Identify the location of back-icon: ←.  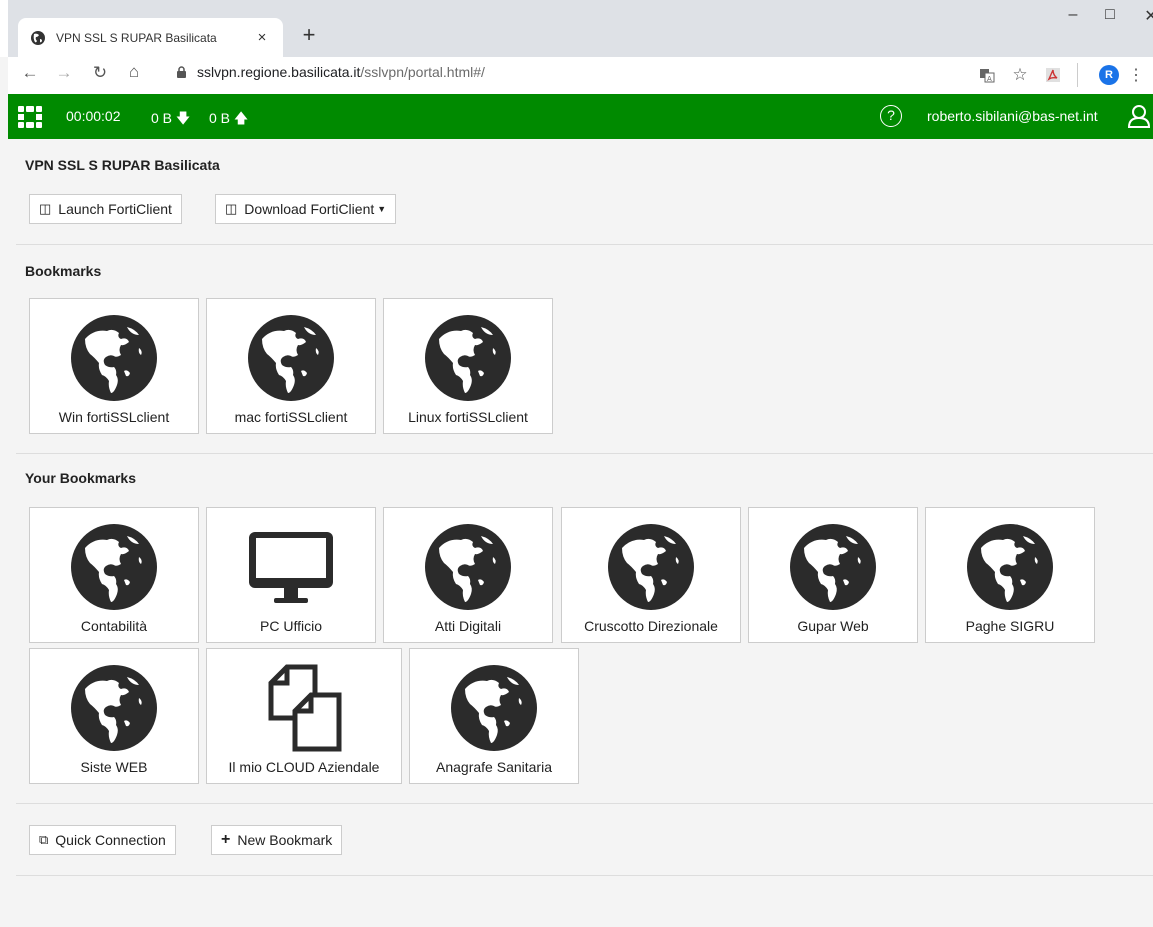
(30, 73).